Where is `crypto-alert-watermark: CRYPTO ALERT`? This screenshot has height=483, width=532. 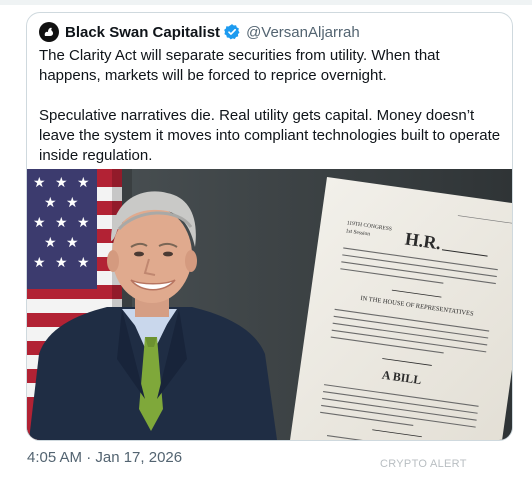
crypto-alert-watermark: CRYPTO ALERT is located at coordinates (423, 464).